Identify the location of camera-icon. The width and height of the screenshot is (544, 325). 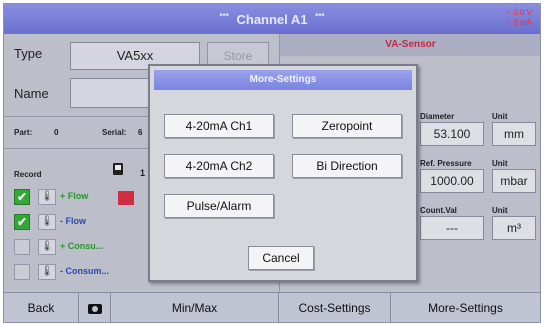
(94, 309).